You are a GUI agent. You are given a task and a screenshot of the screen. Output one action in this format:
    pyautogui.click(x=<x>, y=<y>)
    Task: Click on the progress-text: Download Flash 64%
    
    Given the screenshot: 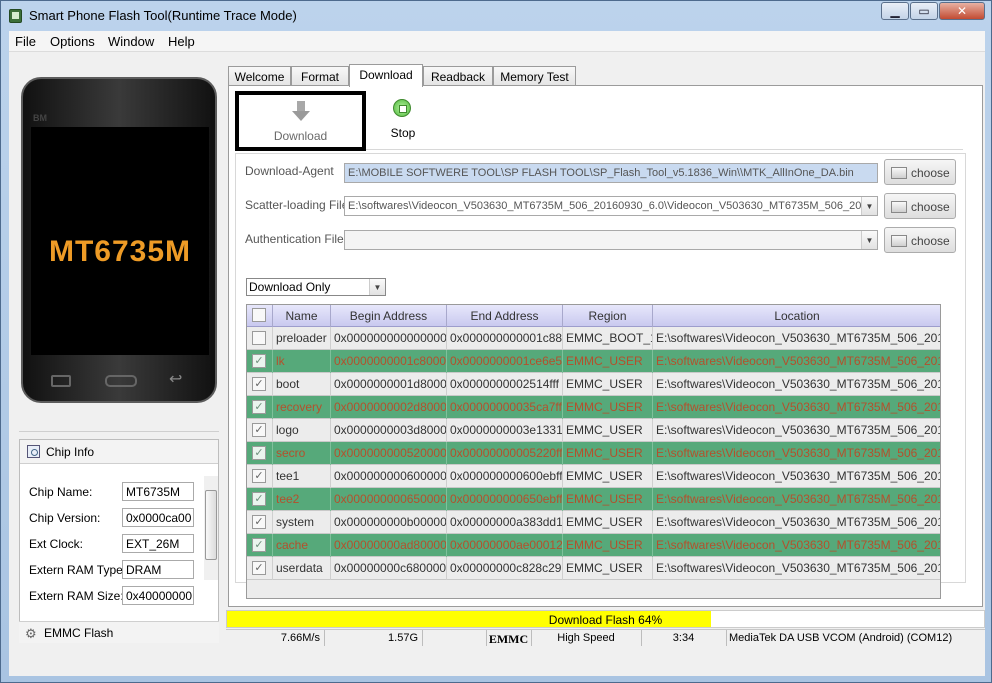 What is the action you would take?
    pyautogui.click(x=605, y=620)
    